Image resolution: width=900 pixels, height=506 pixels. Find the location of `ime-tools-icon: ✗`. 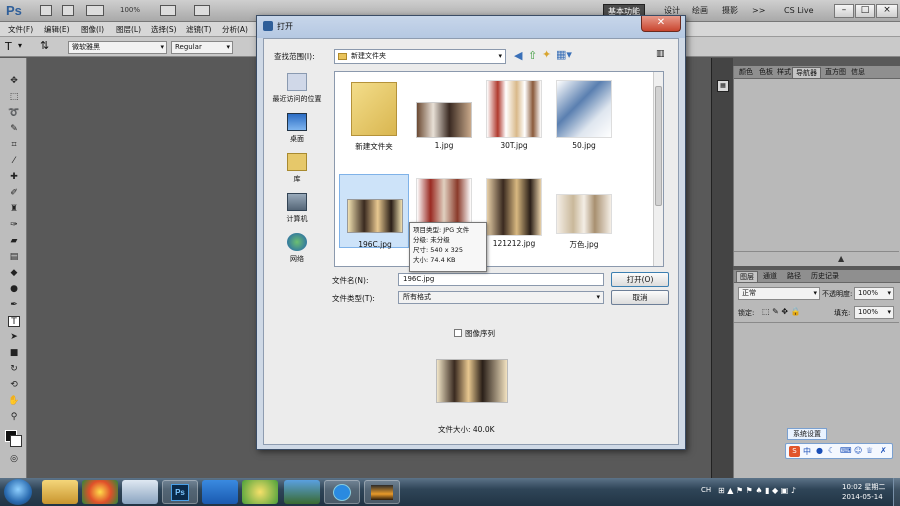

ime-tools-icon: ✗ is located at coordinates (883, 450).